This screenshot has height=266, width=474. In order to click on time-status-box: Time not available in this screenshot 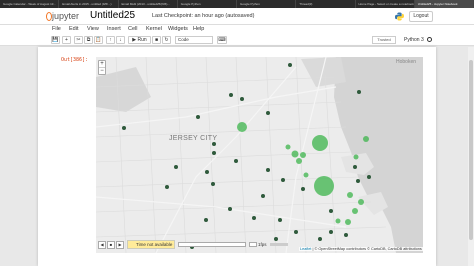, I will do `click(151, 244)`.